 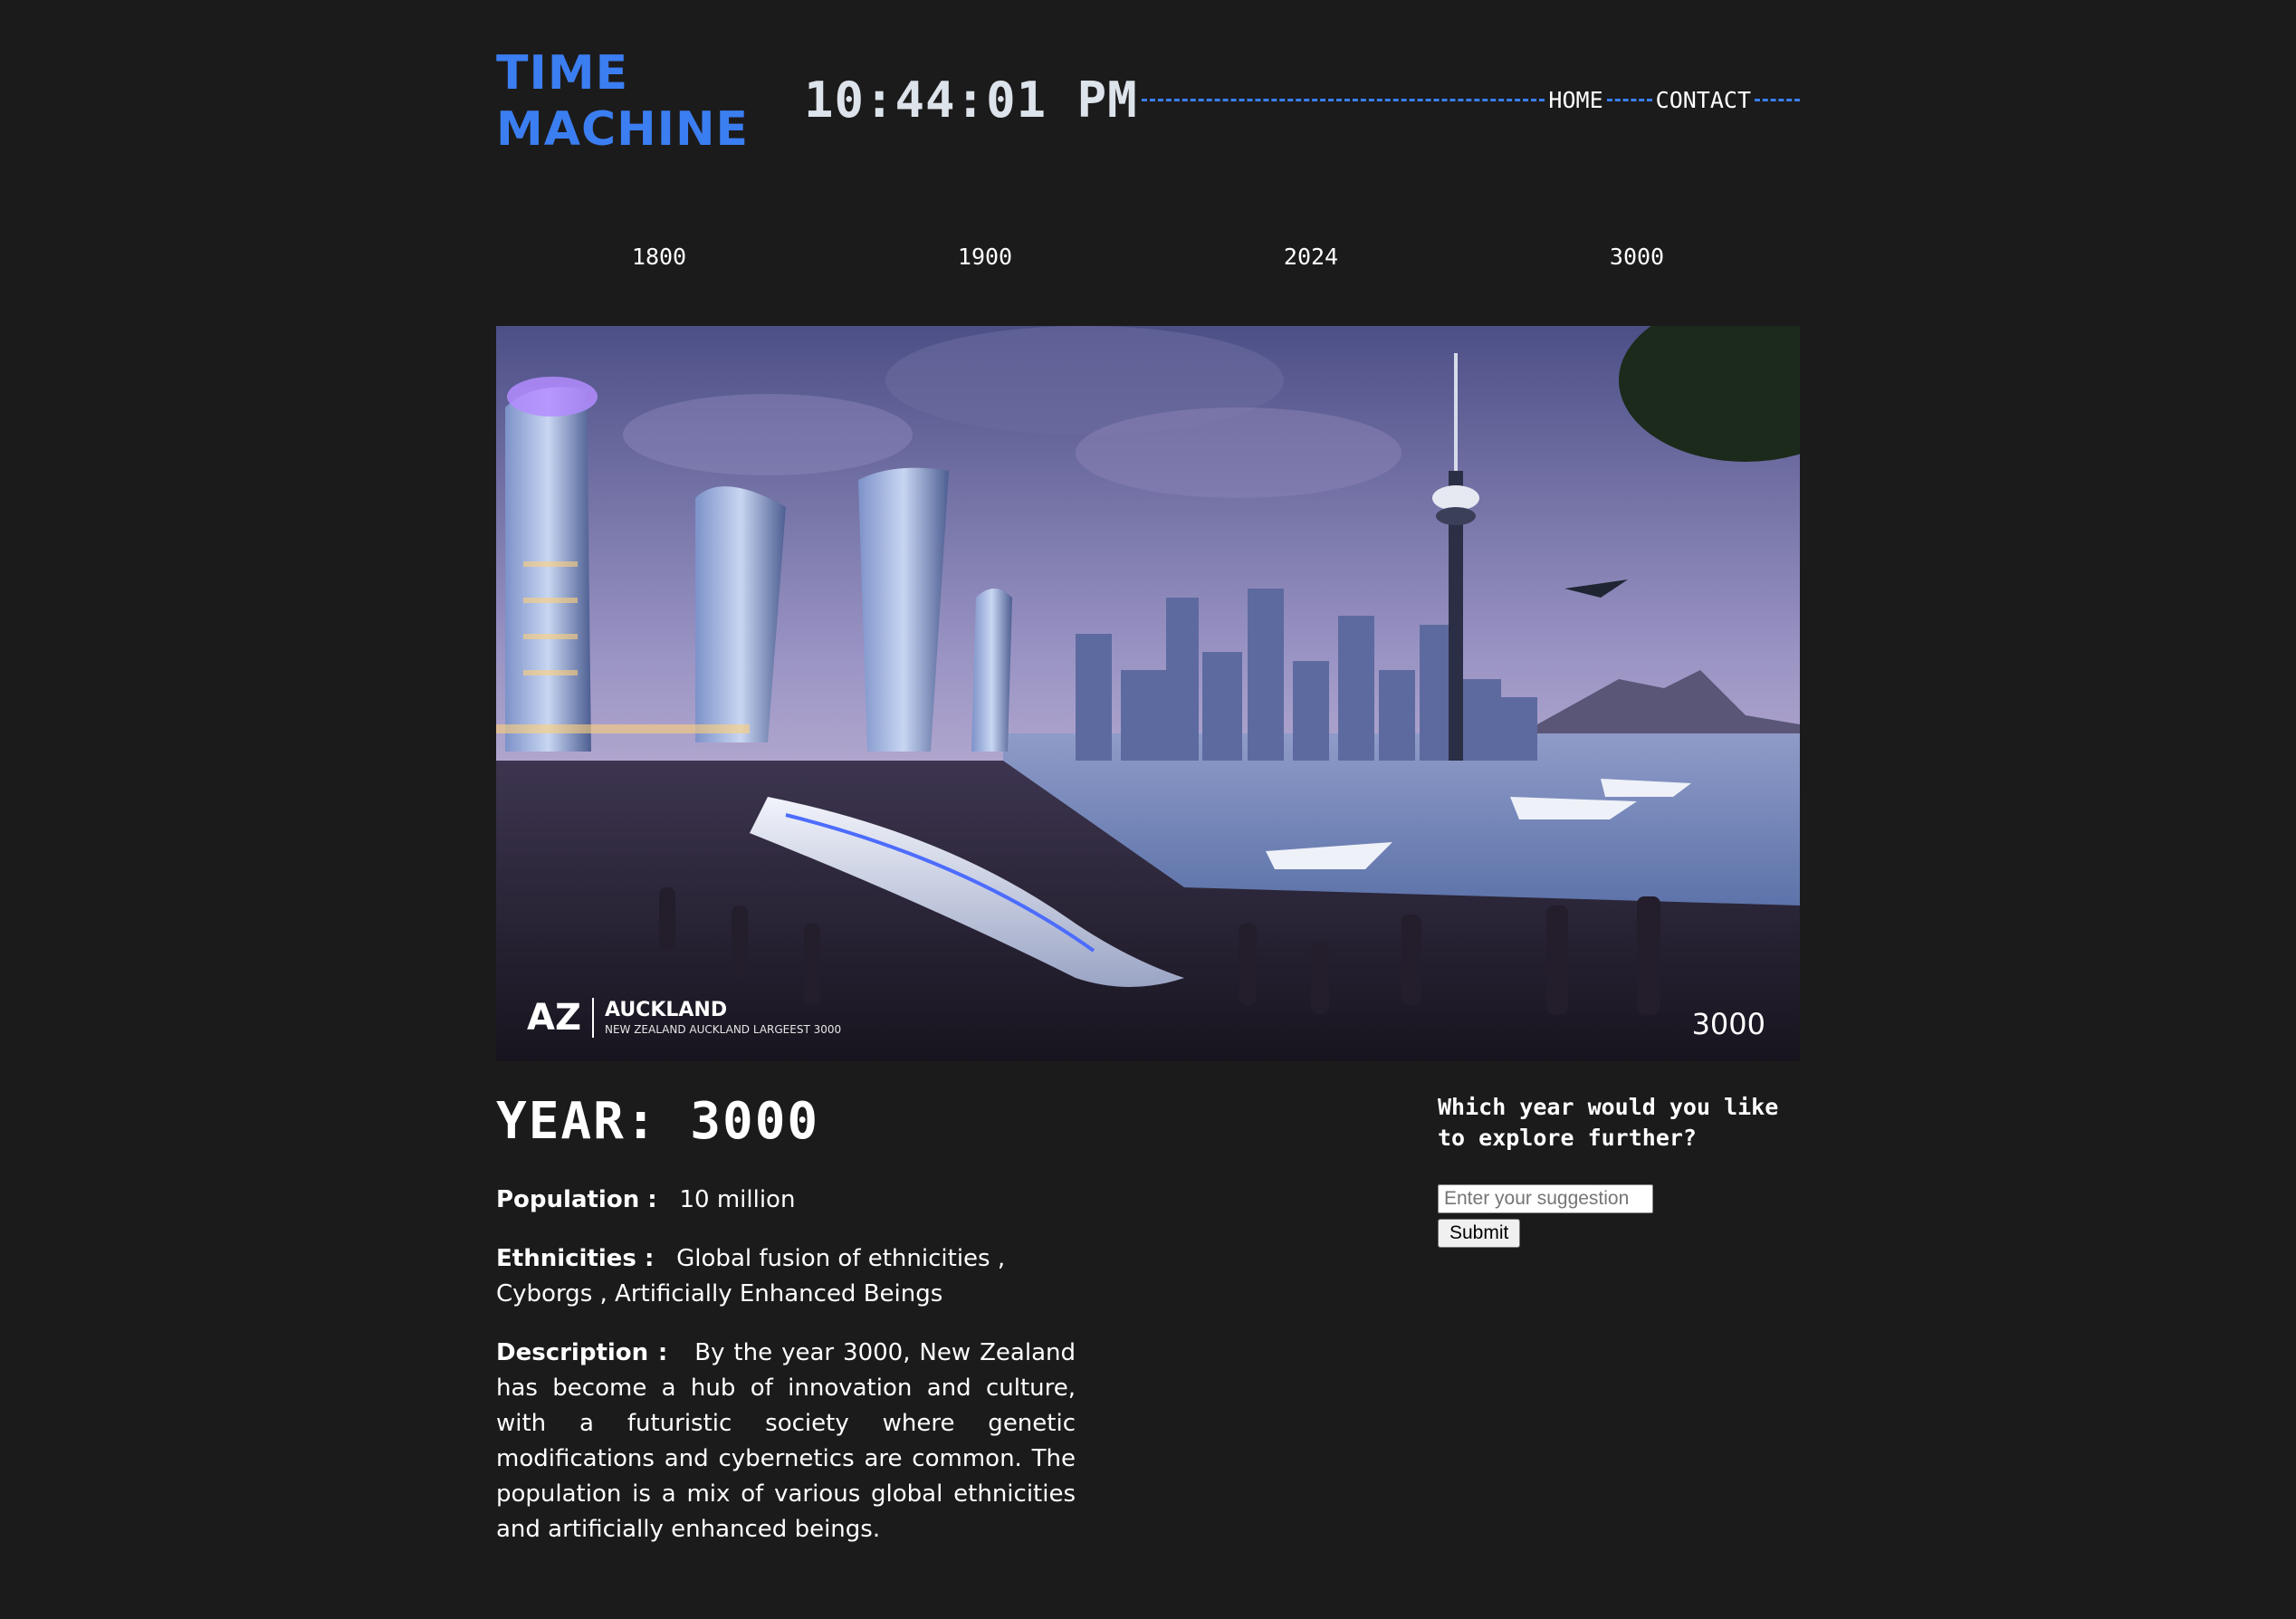 I want to click on auckland-logo: AZ, so click(x=561, y=1018).